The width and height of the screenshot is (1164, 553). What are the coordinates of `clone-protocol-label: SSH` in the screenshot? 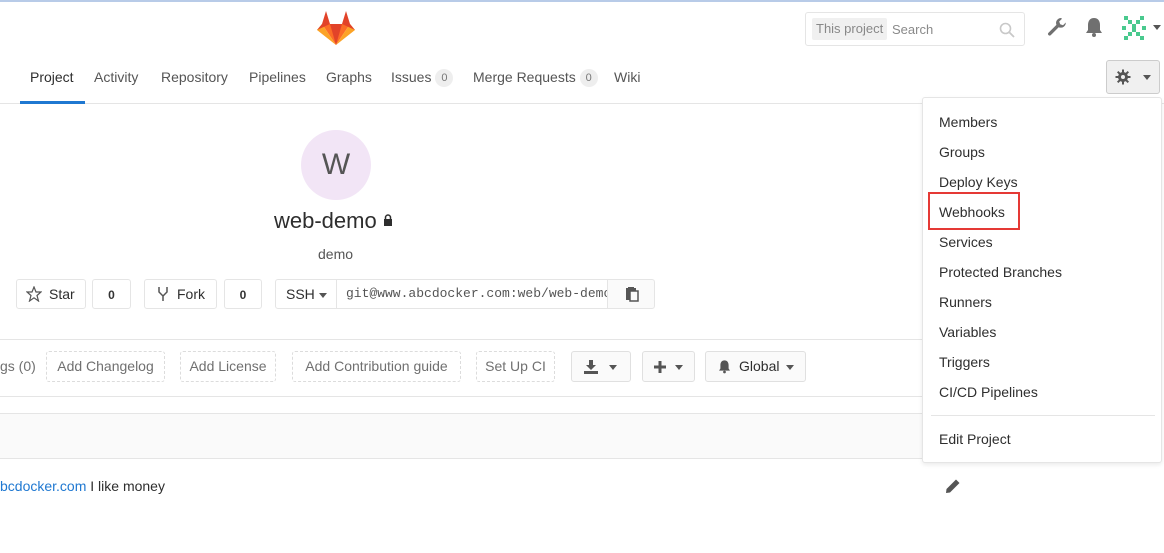 It's located at (300, 294).